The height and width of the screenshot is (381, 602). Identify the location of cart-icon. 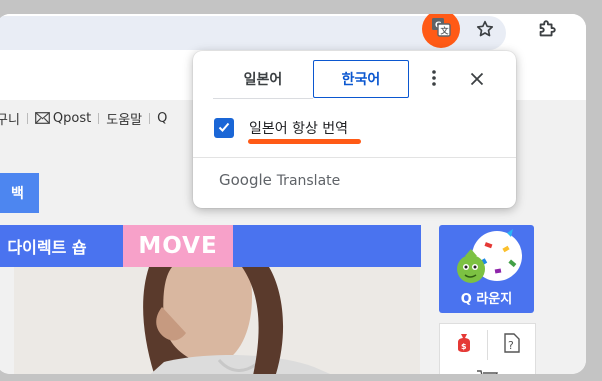
(488, 370).